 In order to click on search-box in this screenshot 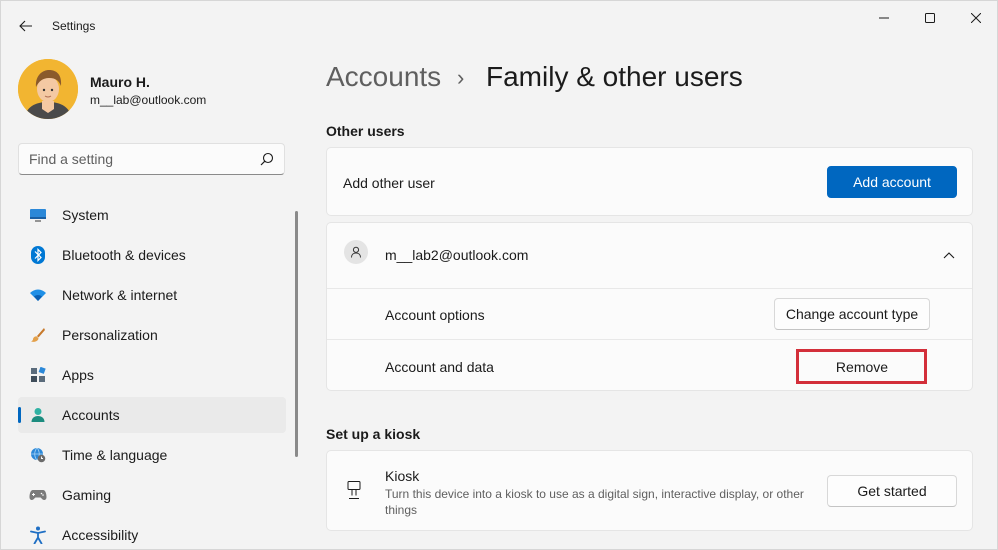, I will do `click(151, 159)`.